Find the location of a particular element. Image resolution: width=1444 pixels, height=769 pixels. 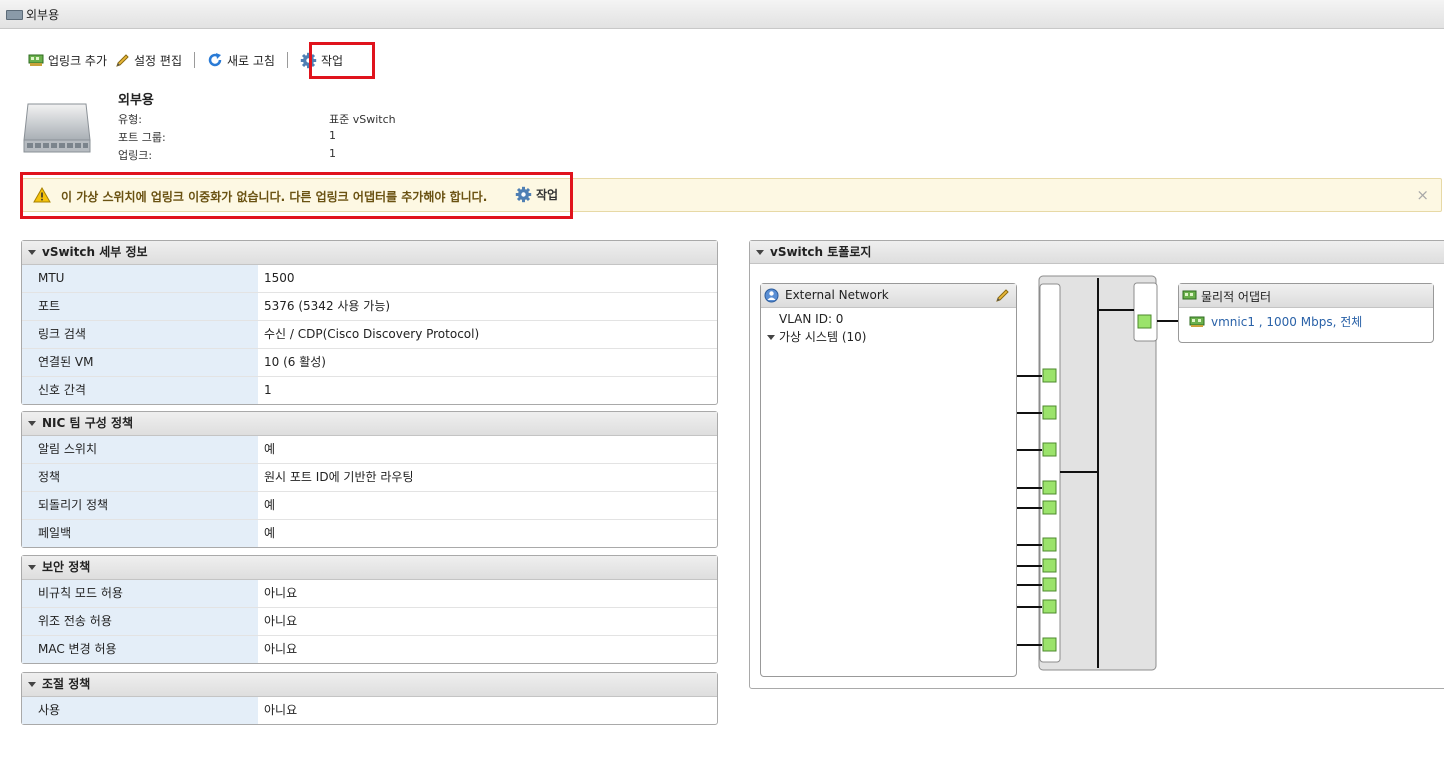

table-row: 포트 5376 (5342 사용 가능) is located at coordinates (369, 307).